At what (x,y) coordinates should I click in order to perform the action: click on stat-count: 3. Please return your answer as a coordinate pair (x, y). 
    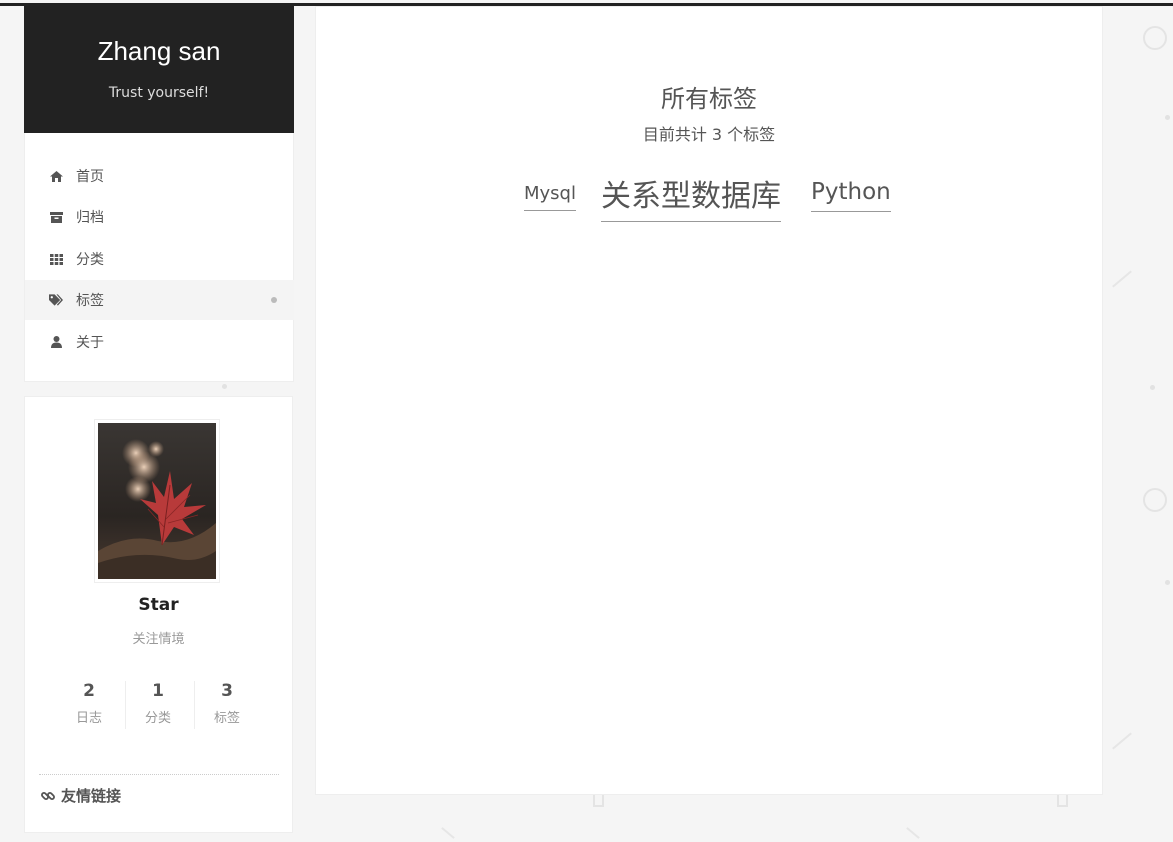
    Looking at the image, I should click on (227, 691).